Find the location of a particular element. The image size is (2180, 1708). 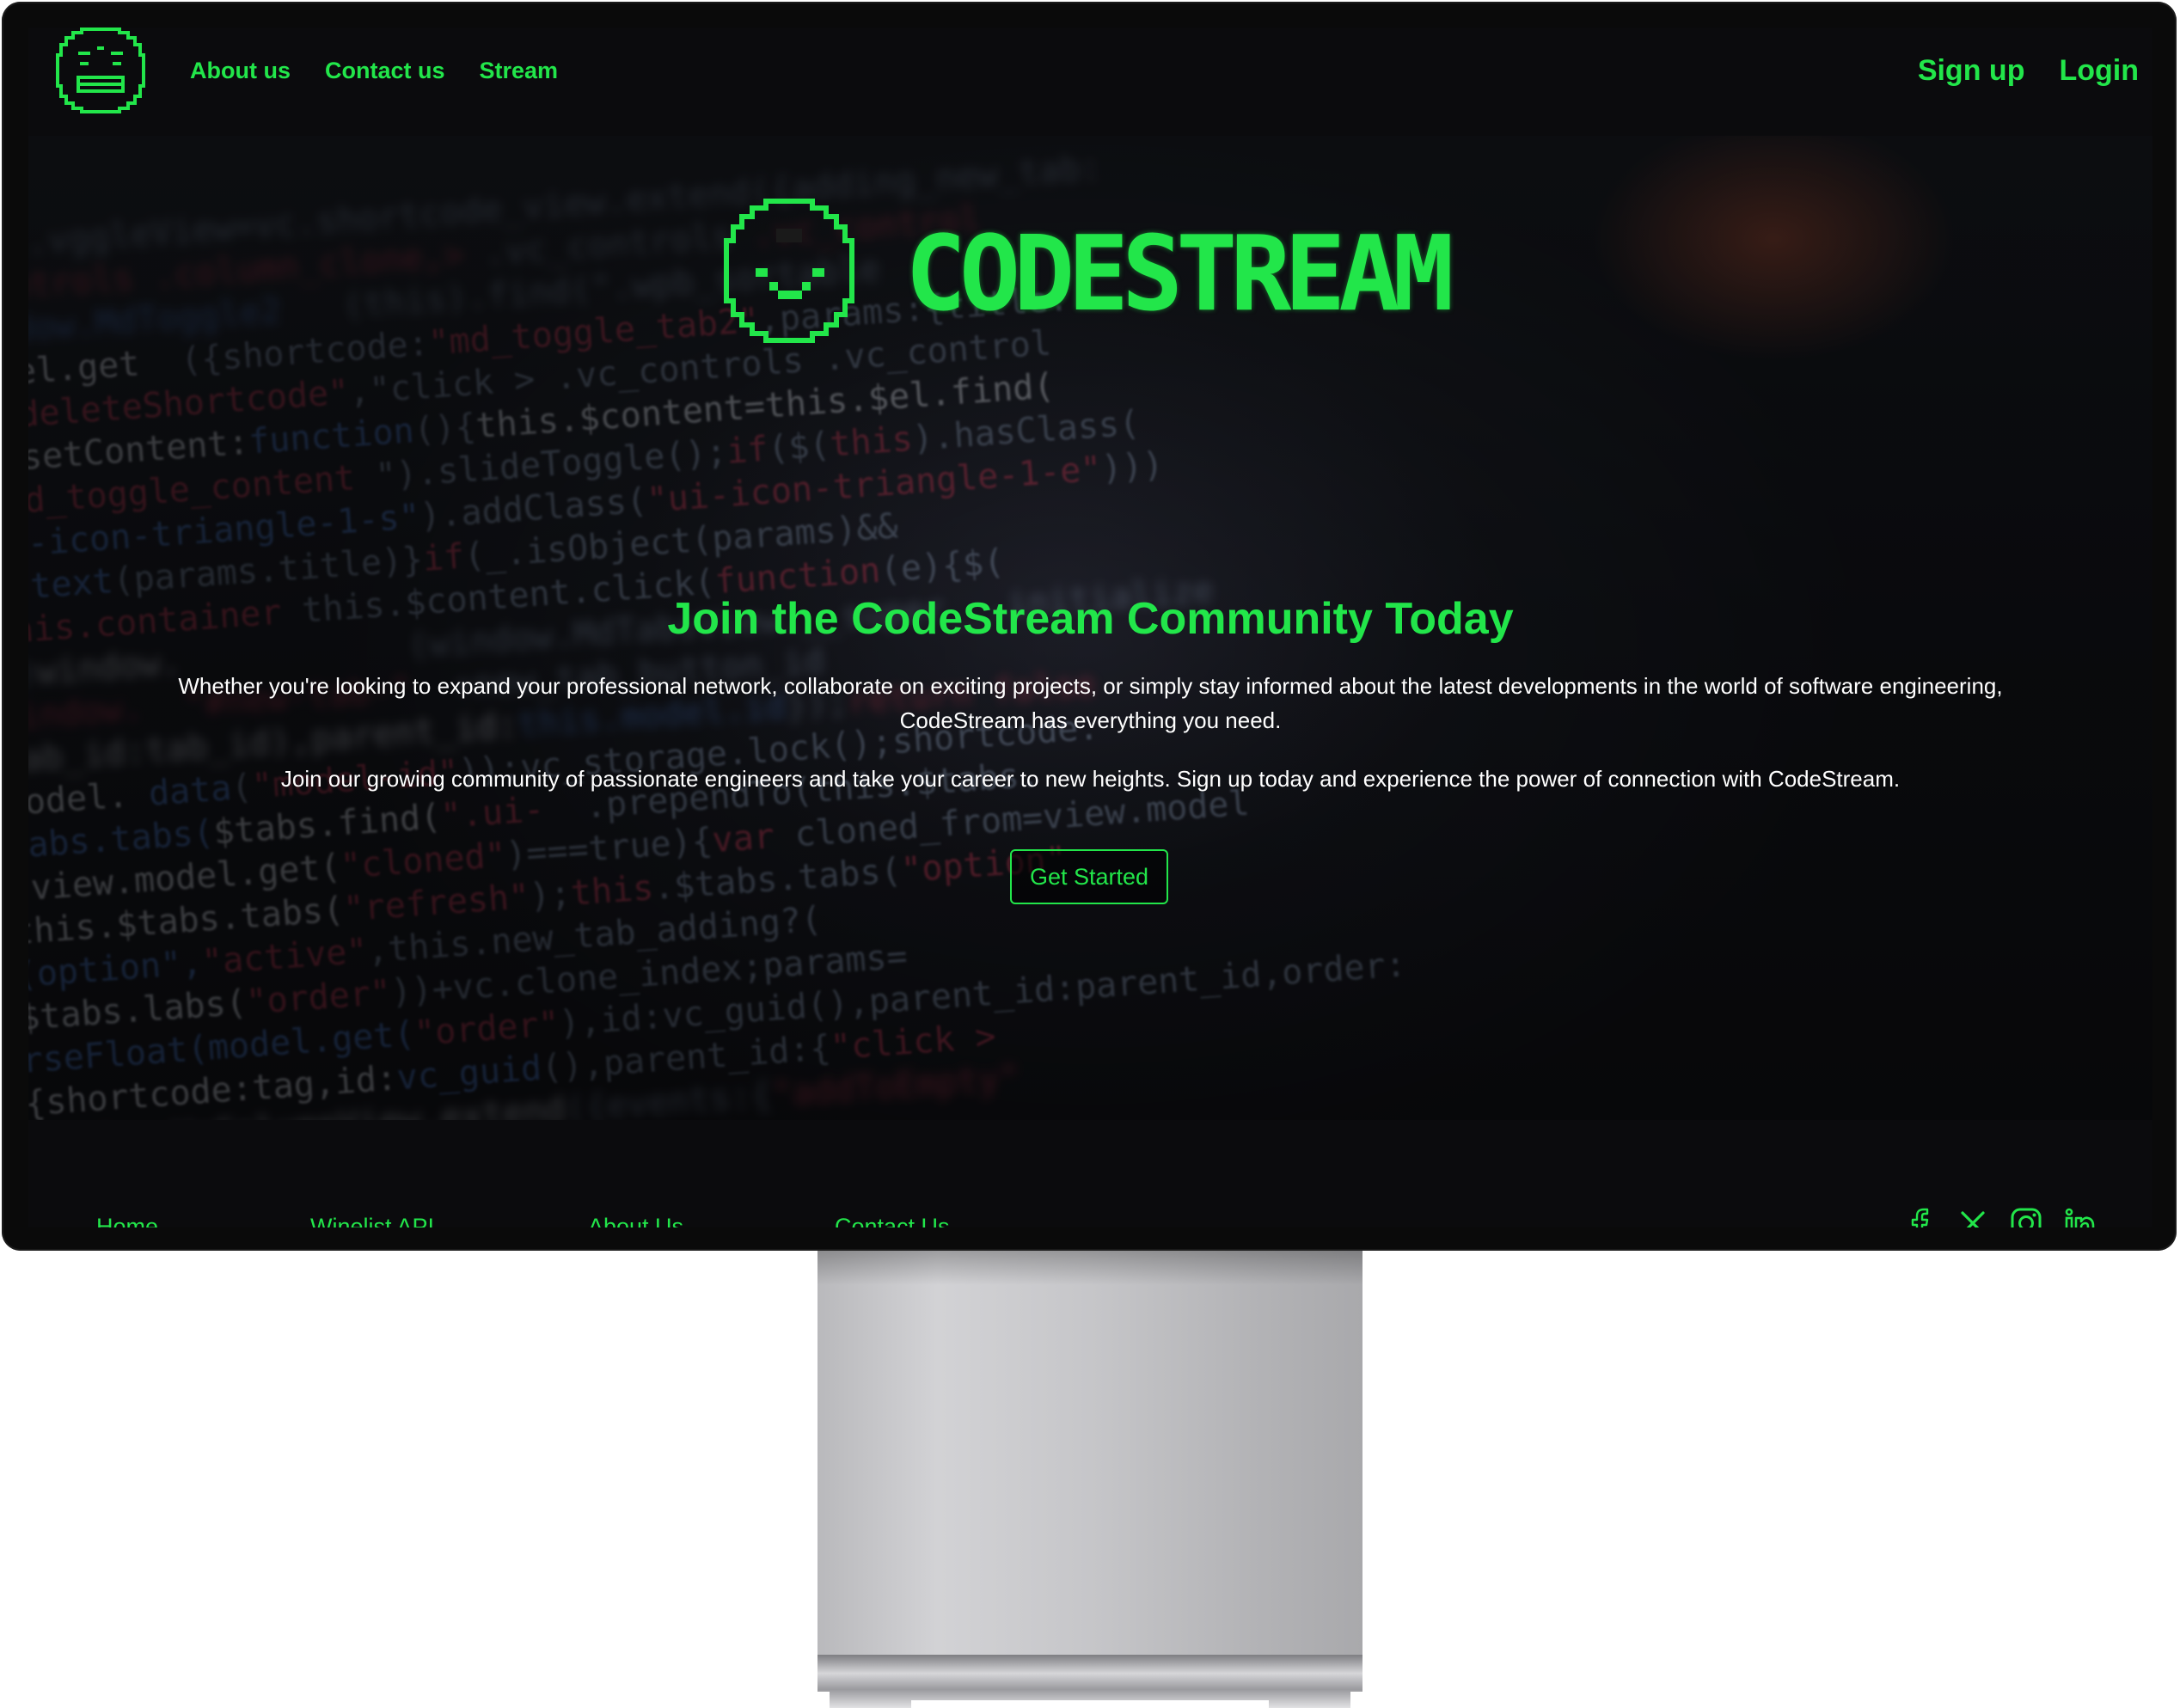

nav-link-stream: Stream is located at coordinates (519, 70).